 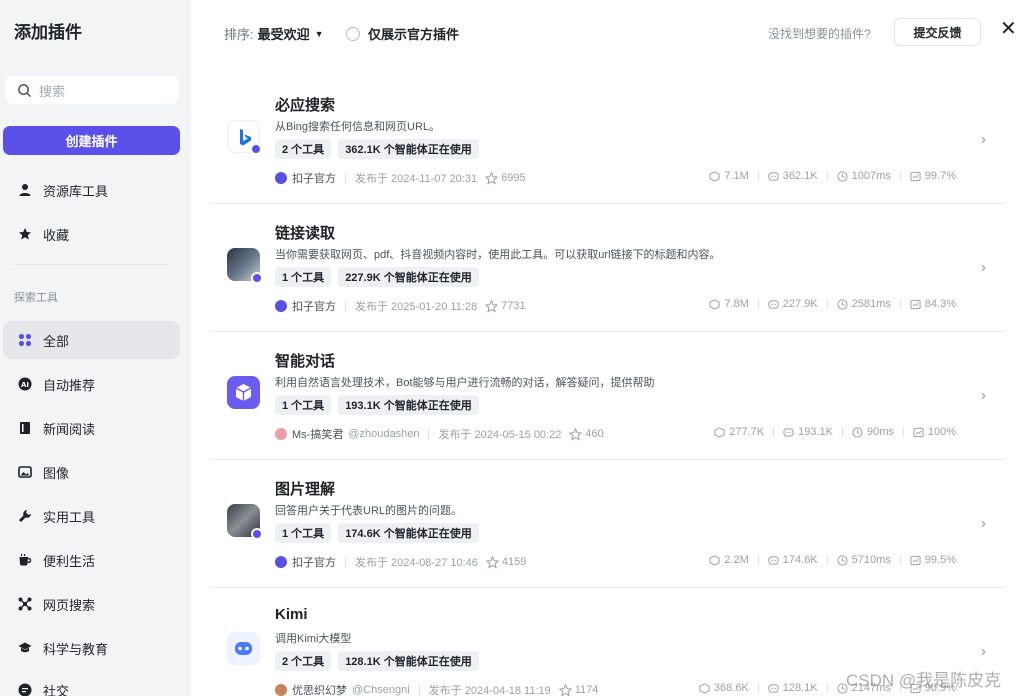 I want to click on star-count: 1174, so click(x=578, y=689).